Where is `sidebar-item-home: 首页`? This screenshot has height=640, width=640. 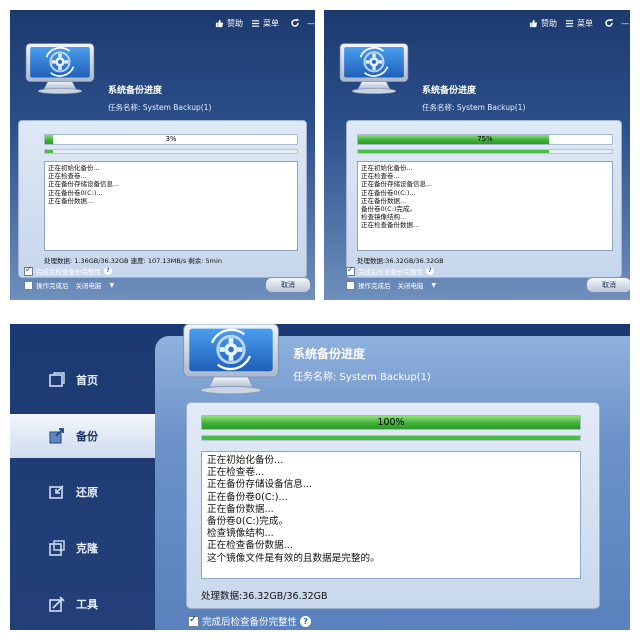 sidebar-item-home: 首页 is located at coordinates (82, 380).